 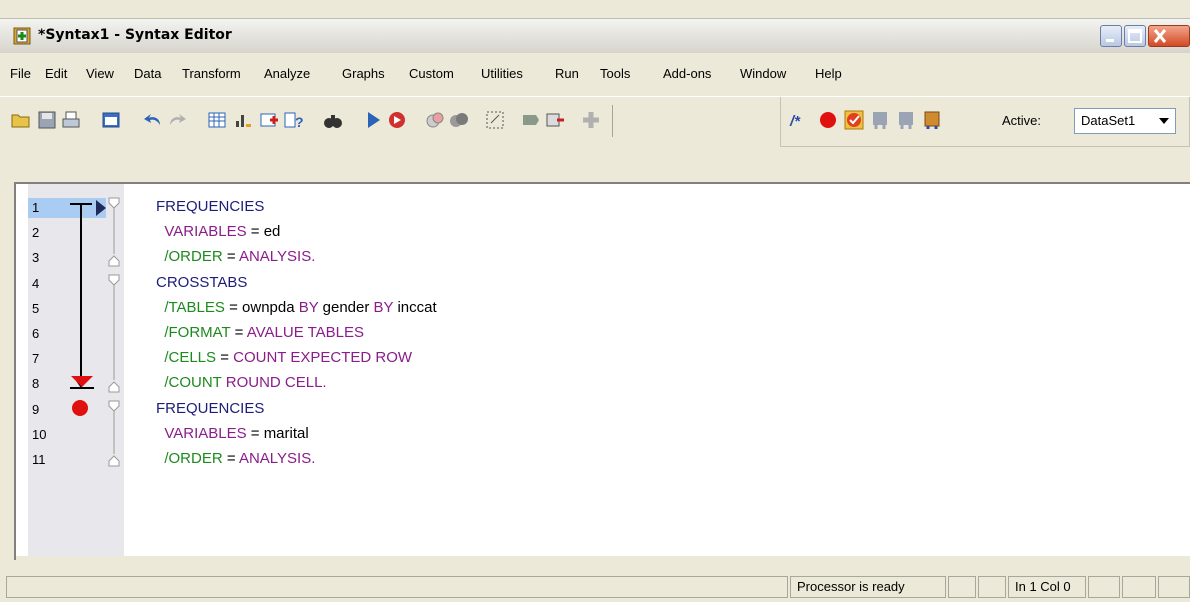 I want to click on run-to-end-icon, so click(x=397, y=120).